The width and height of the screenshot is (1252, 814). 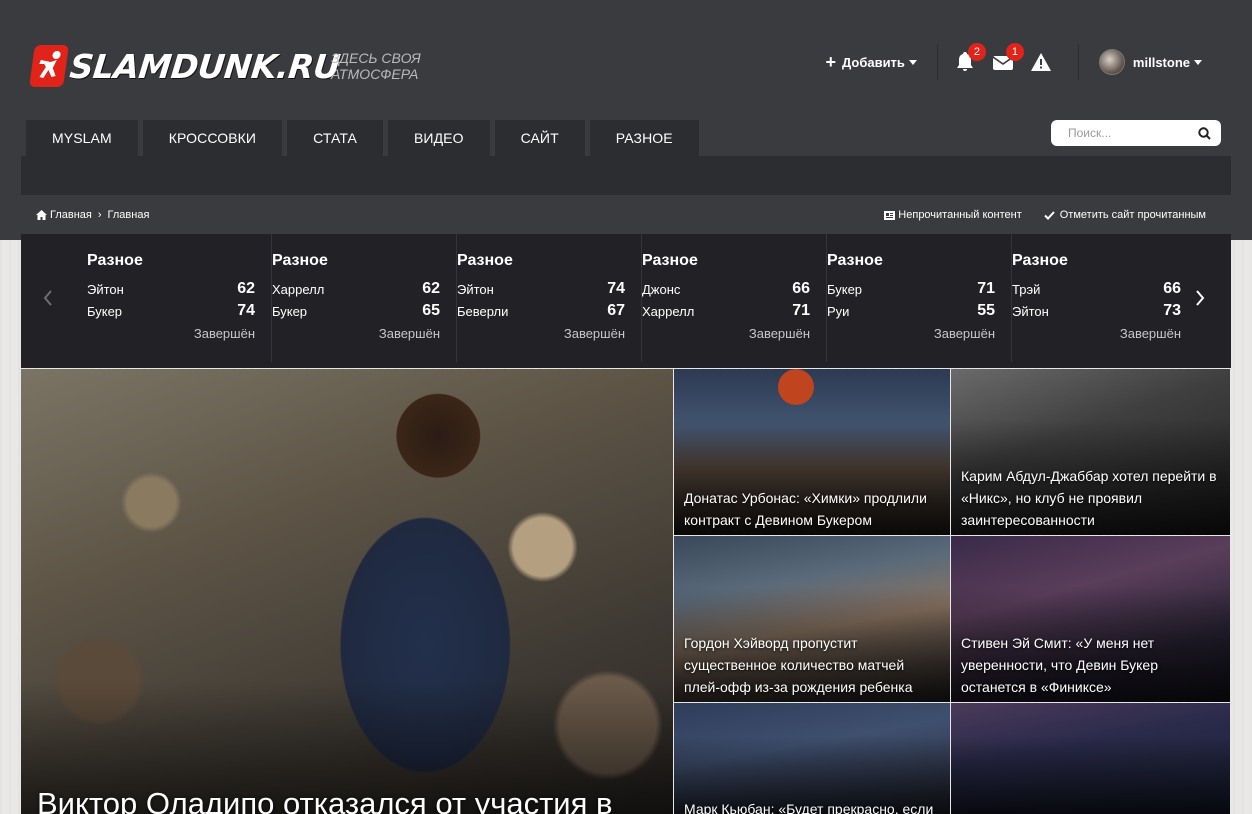 I want to click on team-score: 65, so click(x=431, y=310).